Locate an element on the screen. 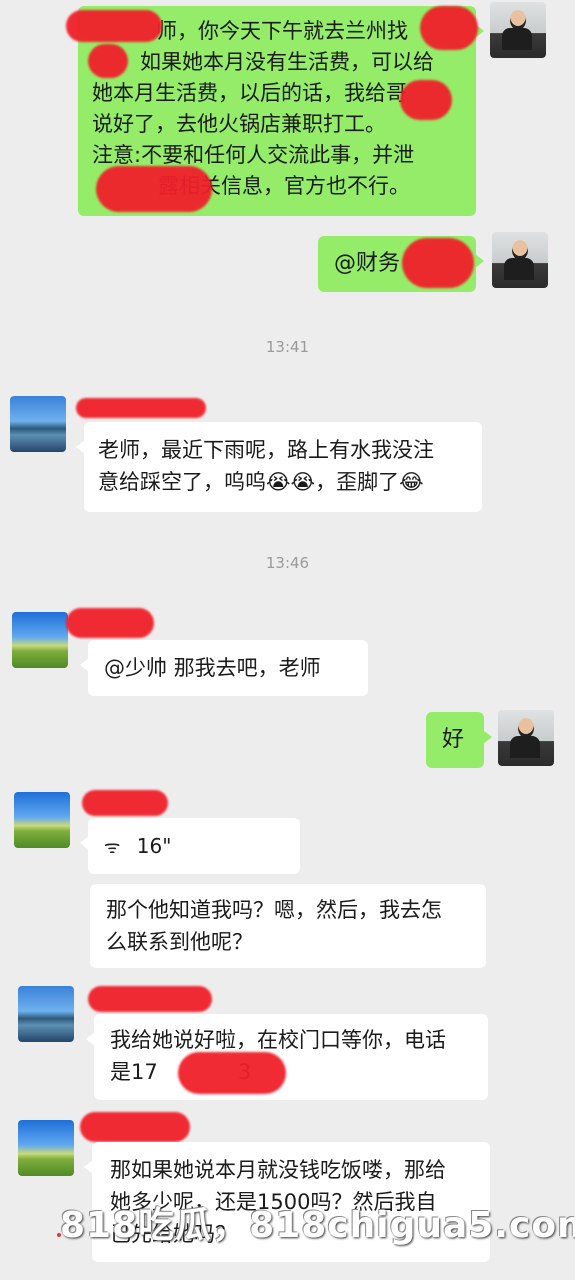  message-text: @财务 is located at coordinates (367, 263).